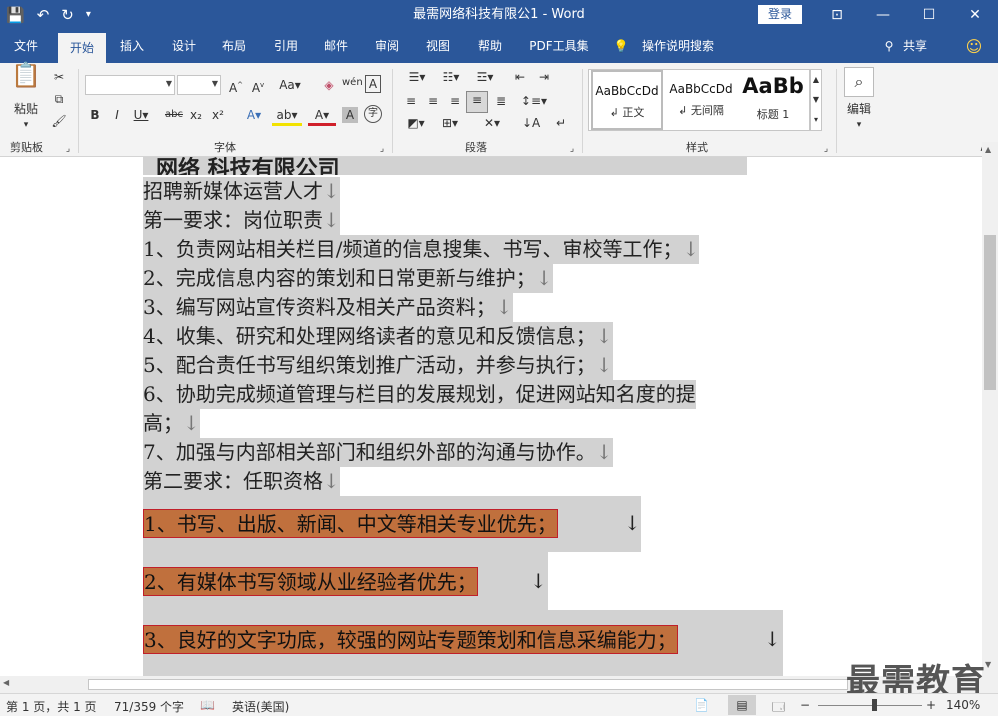  Describe the element at coordinates (805, 705) in the screenshot. I see `zoom-out-icon: −` at that location.